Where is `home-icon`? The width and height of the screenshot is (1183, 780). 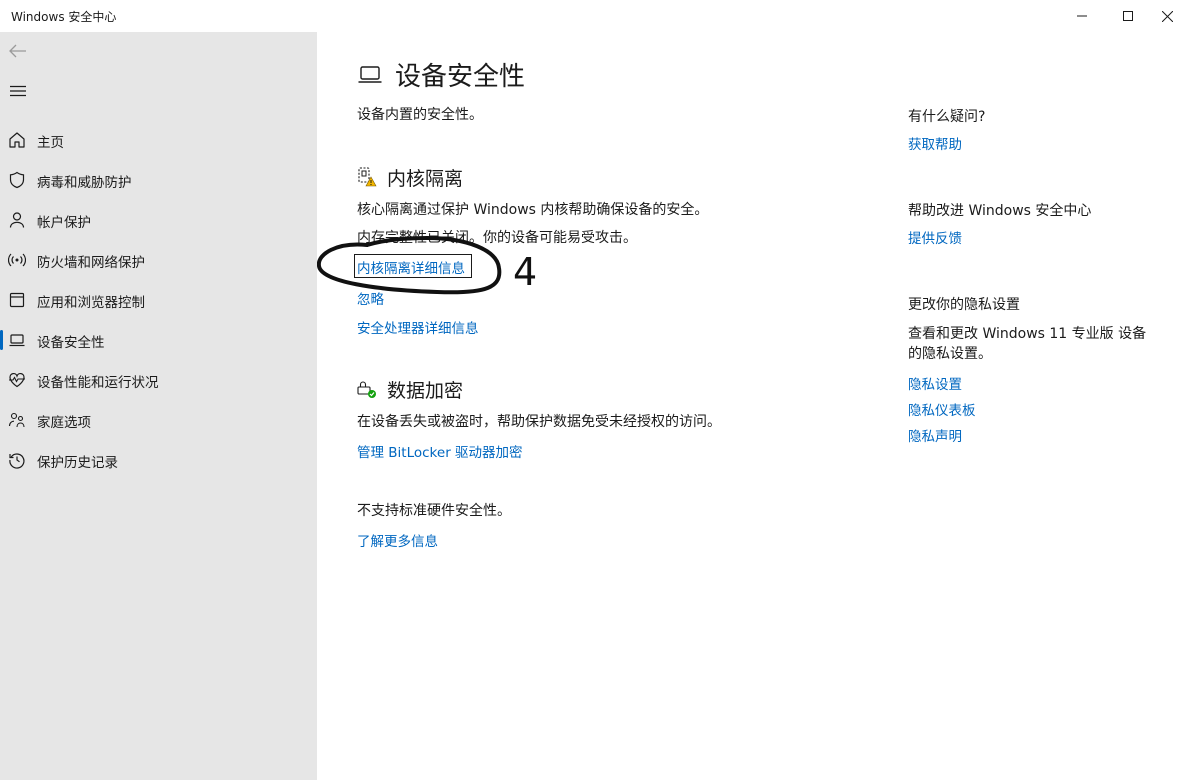 home-icon is located at coordinates (17, 140).